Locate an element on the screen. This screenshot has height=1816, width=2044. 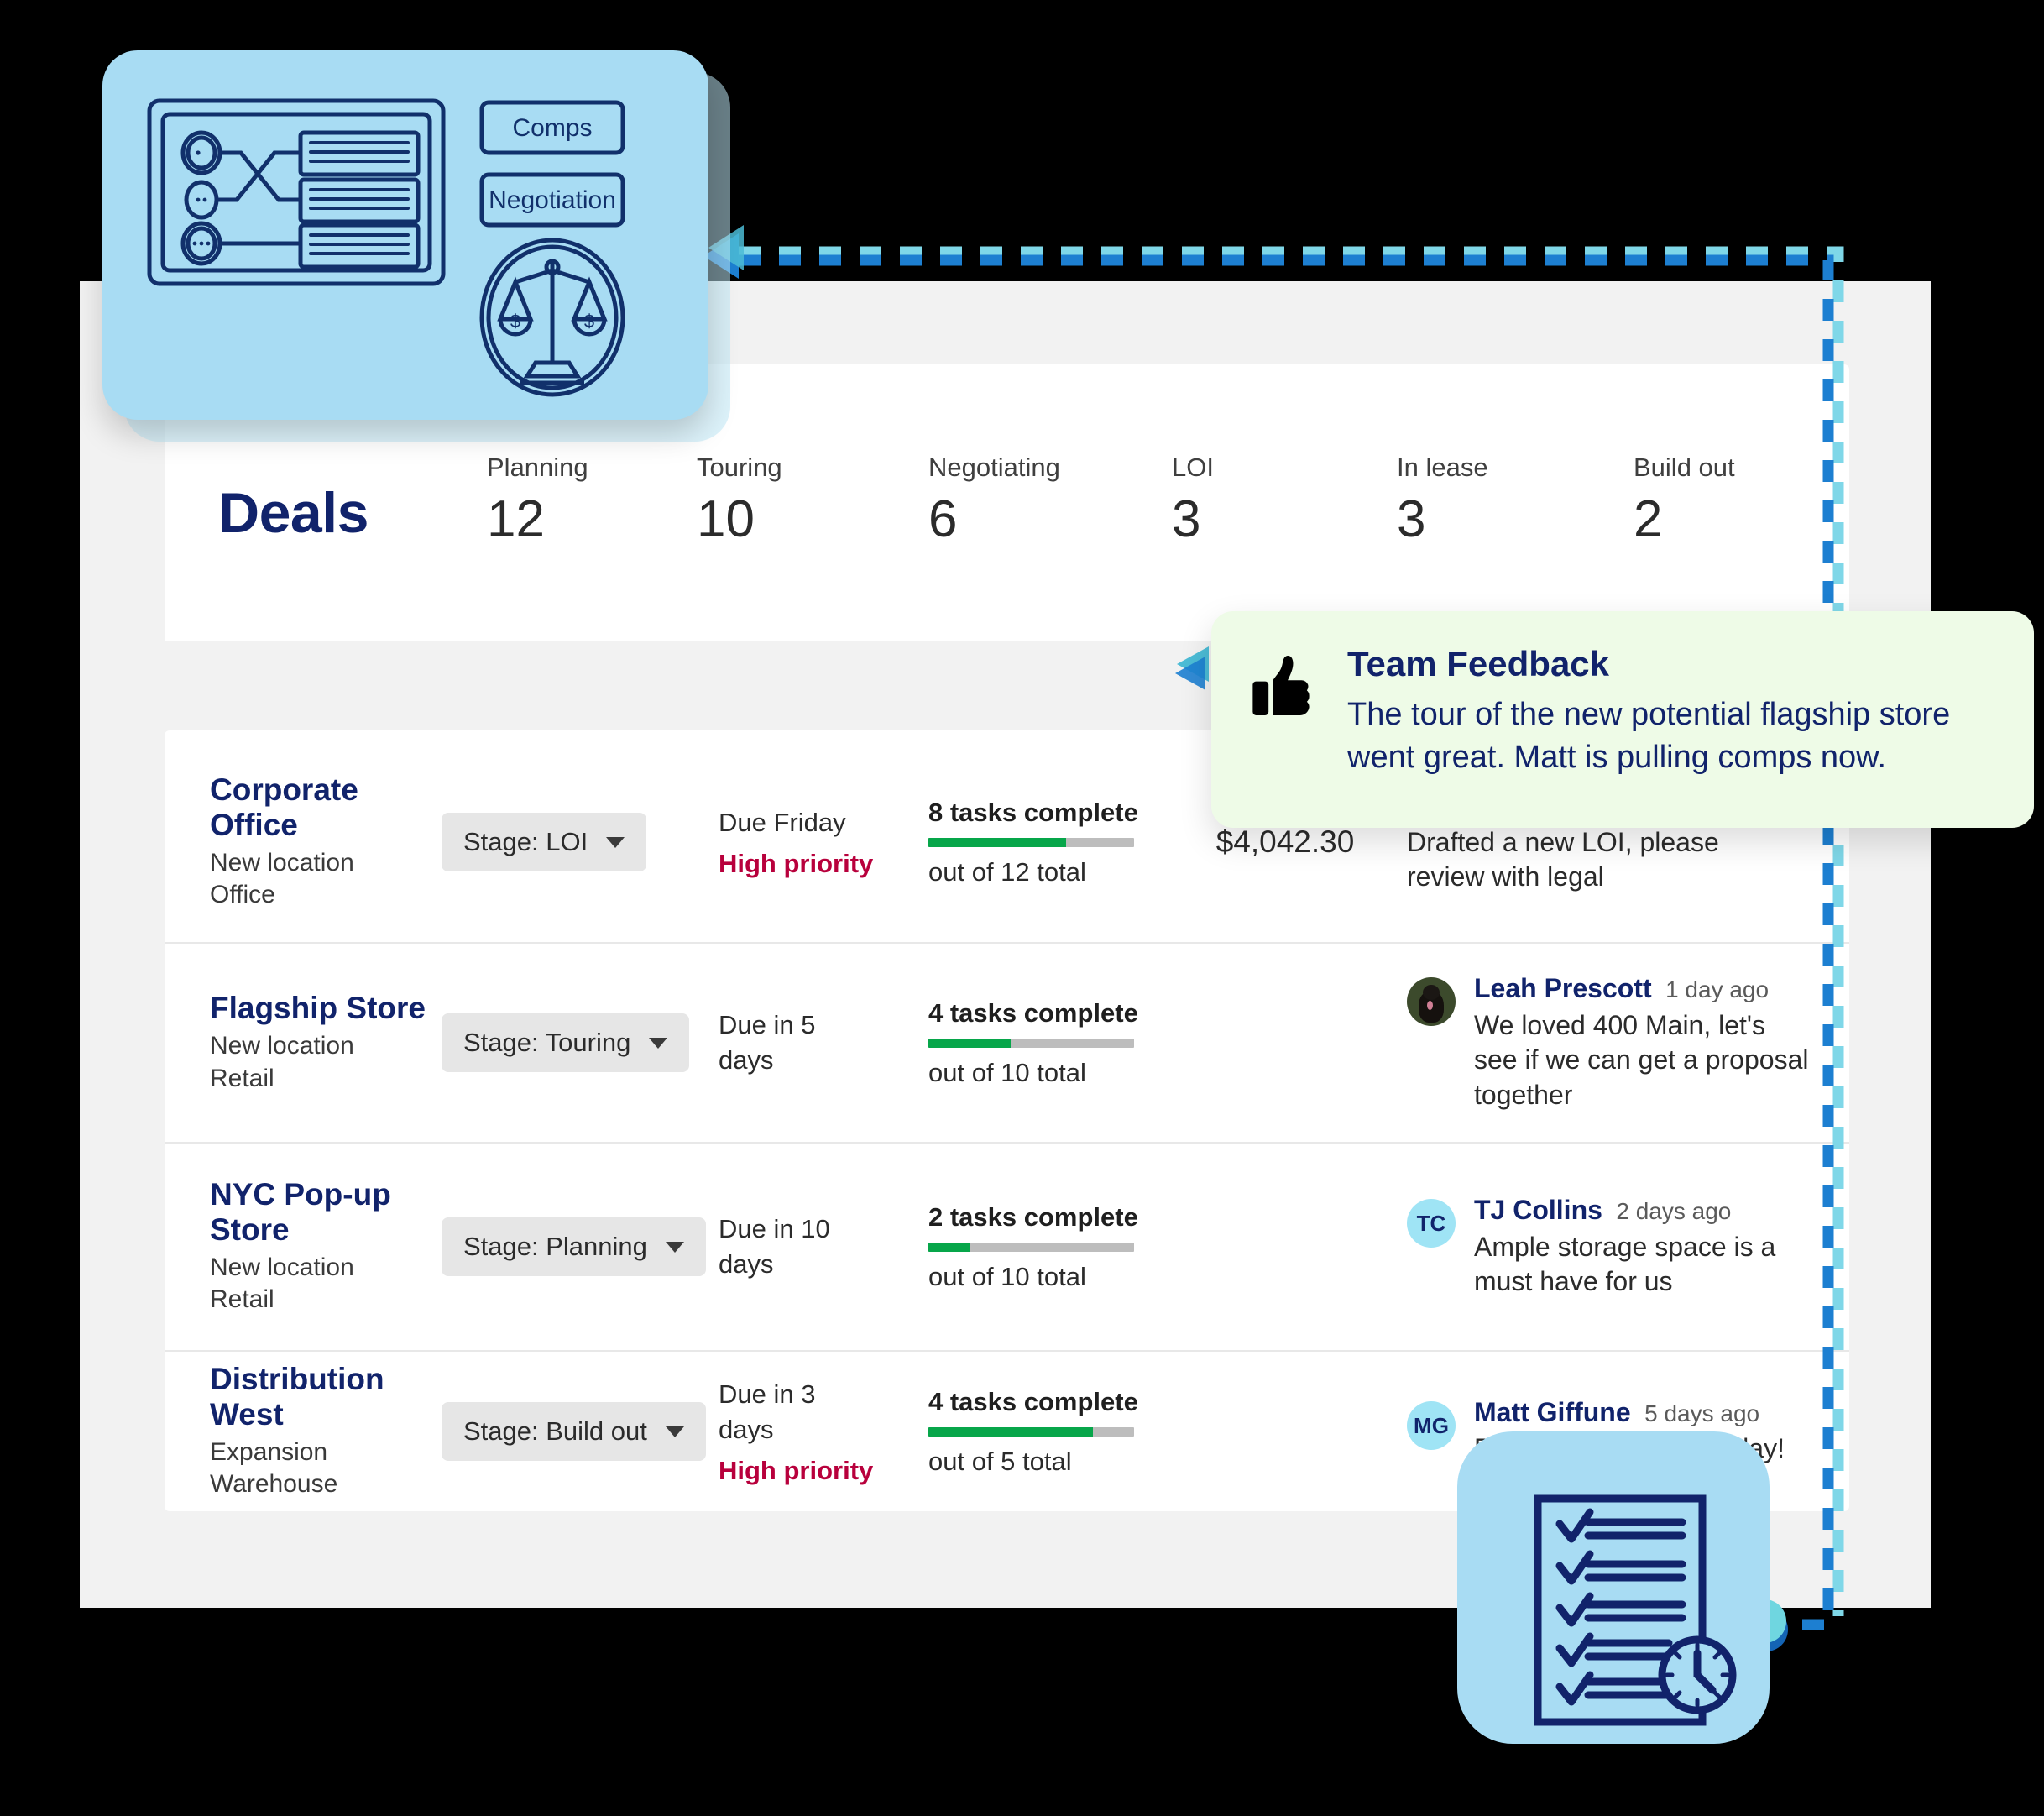
comment-meta: Leah Prescott 1 day ago is located at coordinates (1645, 988).